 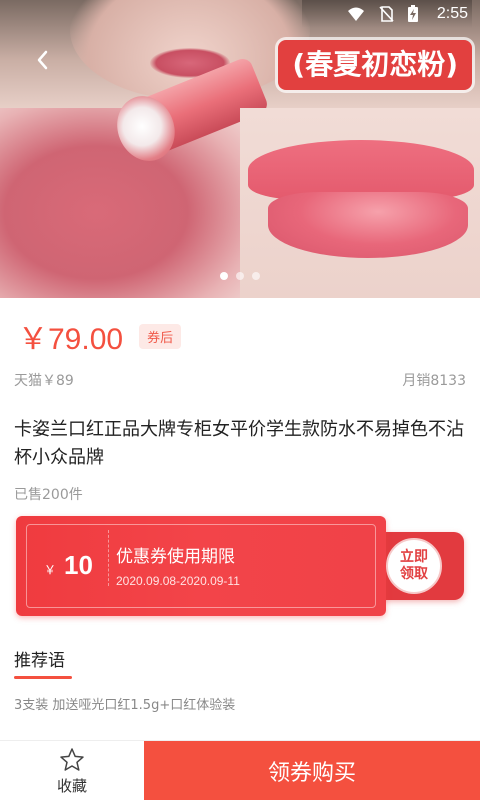 I want to click on lips-illustration, so click(x=361, y=200).